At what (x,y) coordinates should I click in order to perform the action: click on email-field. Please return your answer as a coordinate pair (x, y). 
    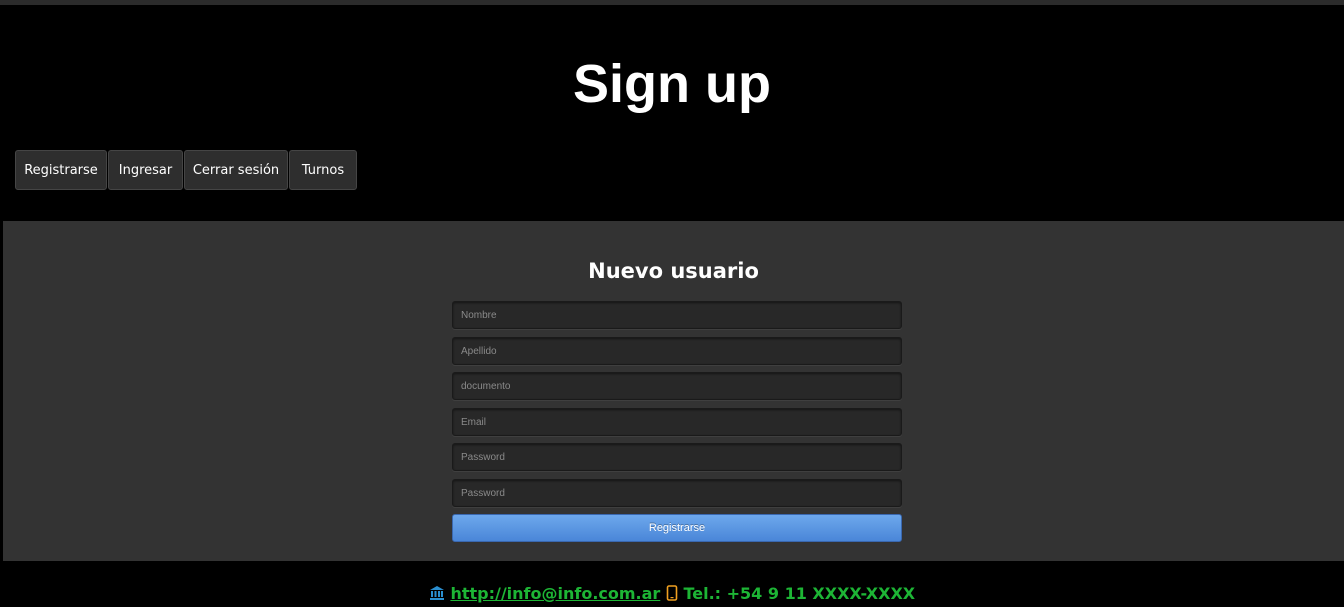
    Looking at the image, I should click on (677, 422).